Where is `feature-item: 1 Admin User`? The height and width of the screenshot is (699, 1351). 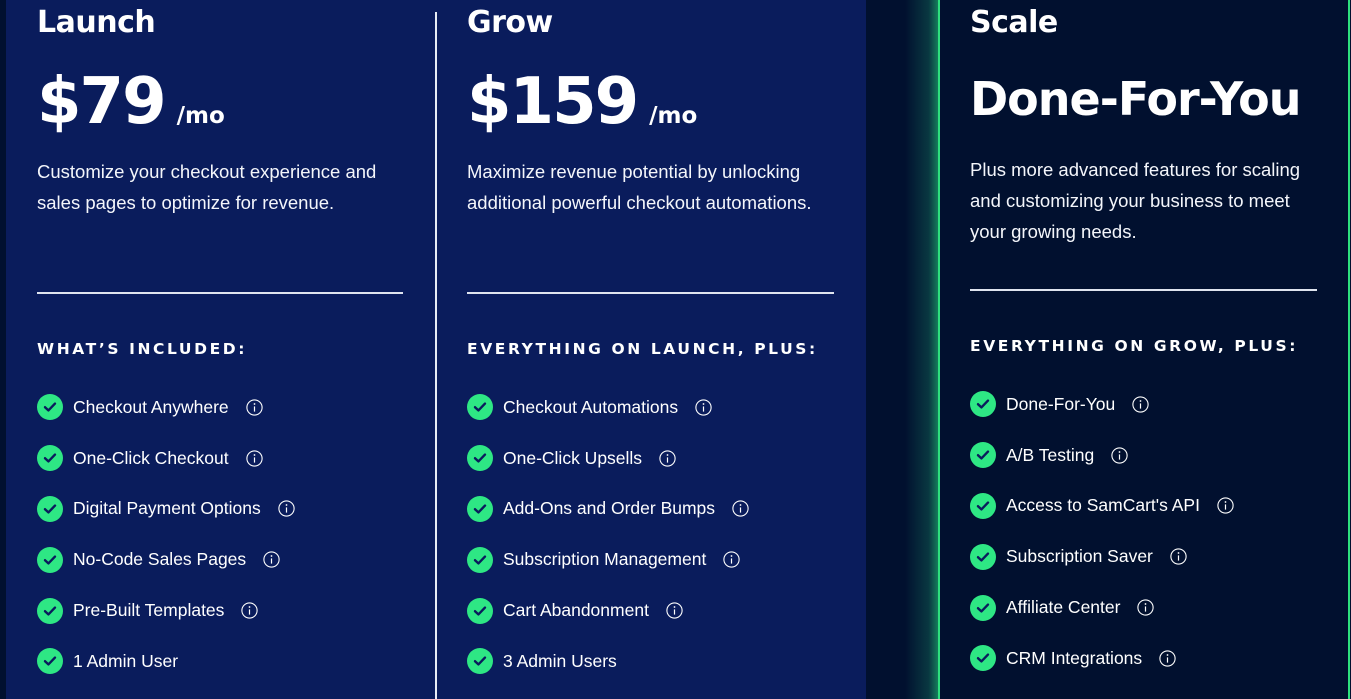
feature-item: 1 Admin User is located at coordinates (166, 661).